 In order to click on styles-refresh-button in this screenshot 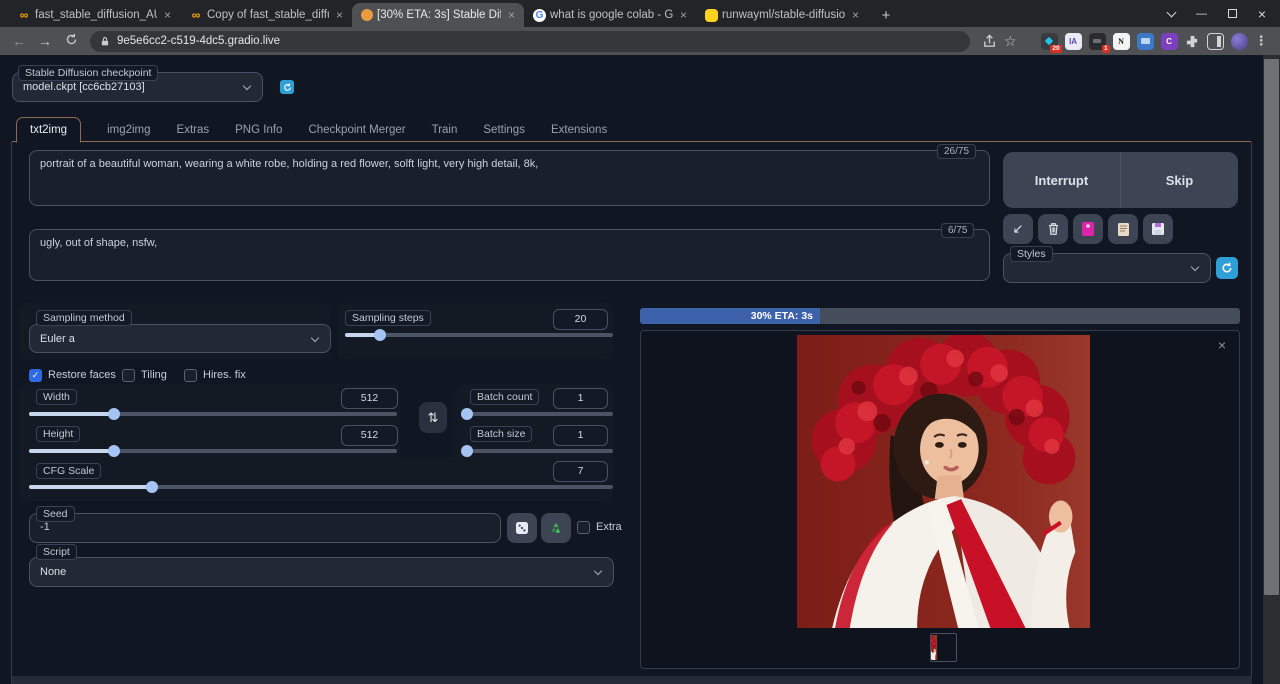, I will do `click(1227, 268)`.